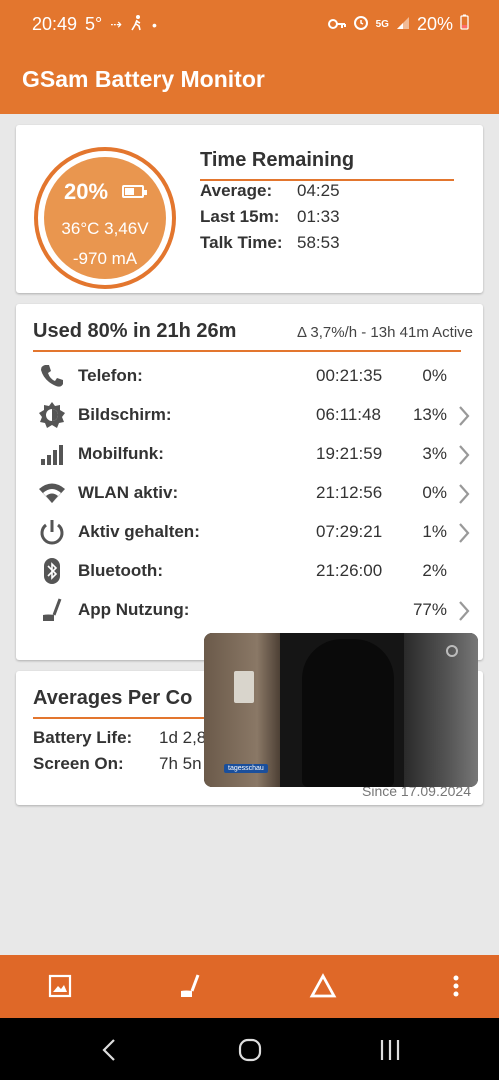  Describe the element at coordinates (139, 531) in the screenshot. I see `usage-row-name: Aktiv gehalten:` at that location.